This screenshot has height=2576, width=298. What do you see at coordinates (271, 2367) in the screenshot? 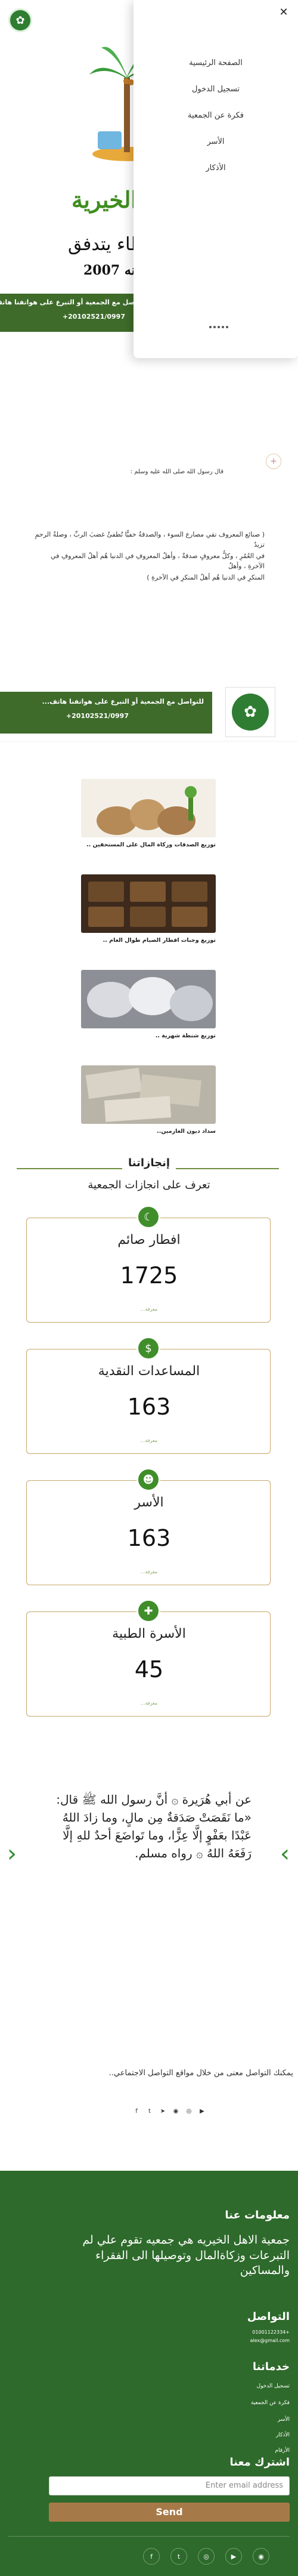
I see `footer-services-title: خدماتنا` at bounding box center [271, 2367].